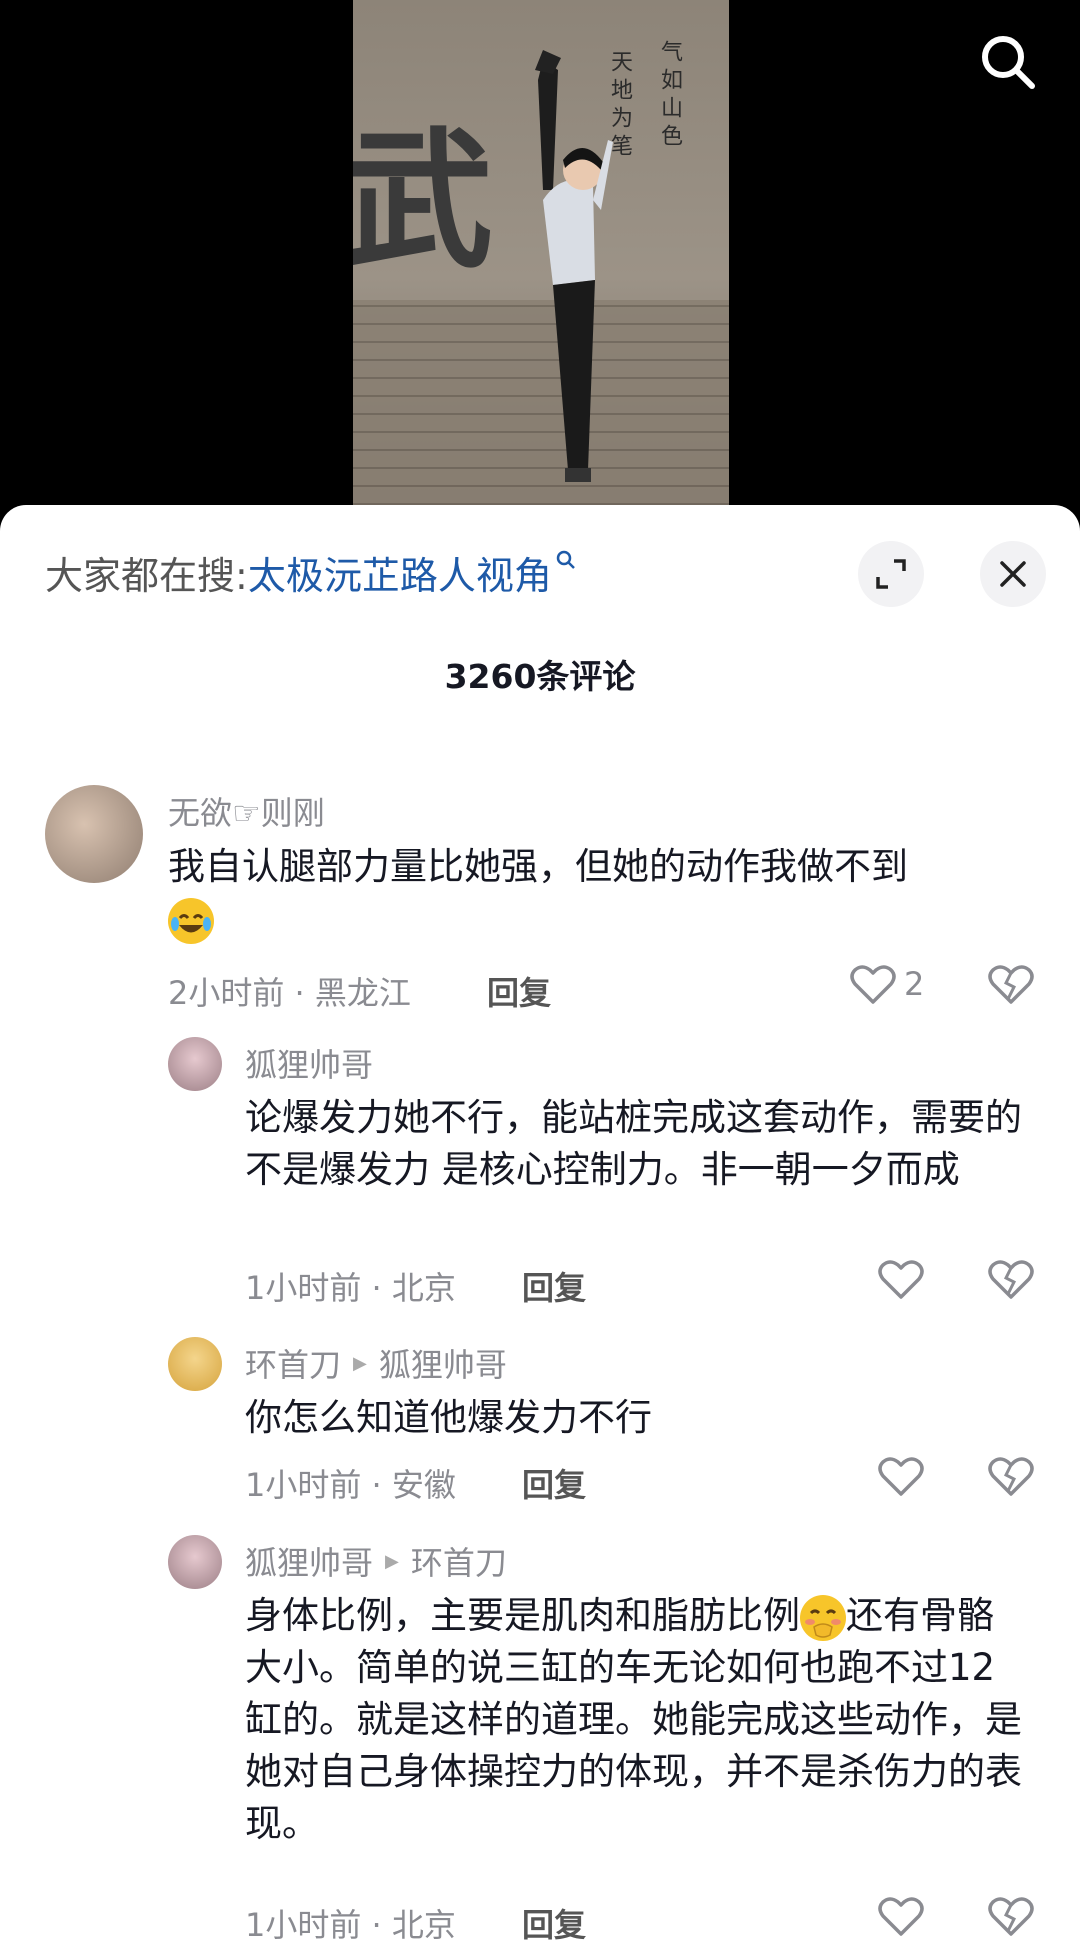 The width and height of the screenshot is (1080, 1954). I want to click on hot-search-bar: 大家都在搜: 太极沅芷路人视角, so click(310, 572).